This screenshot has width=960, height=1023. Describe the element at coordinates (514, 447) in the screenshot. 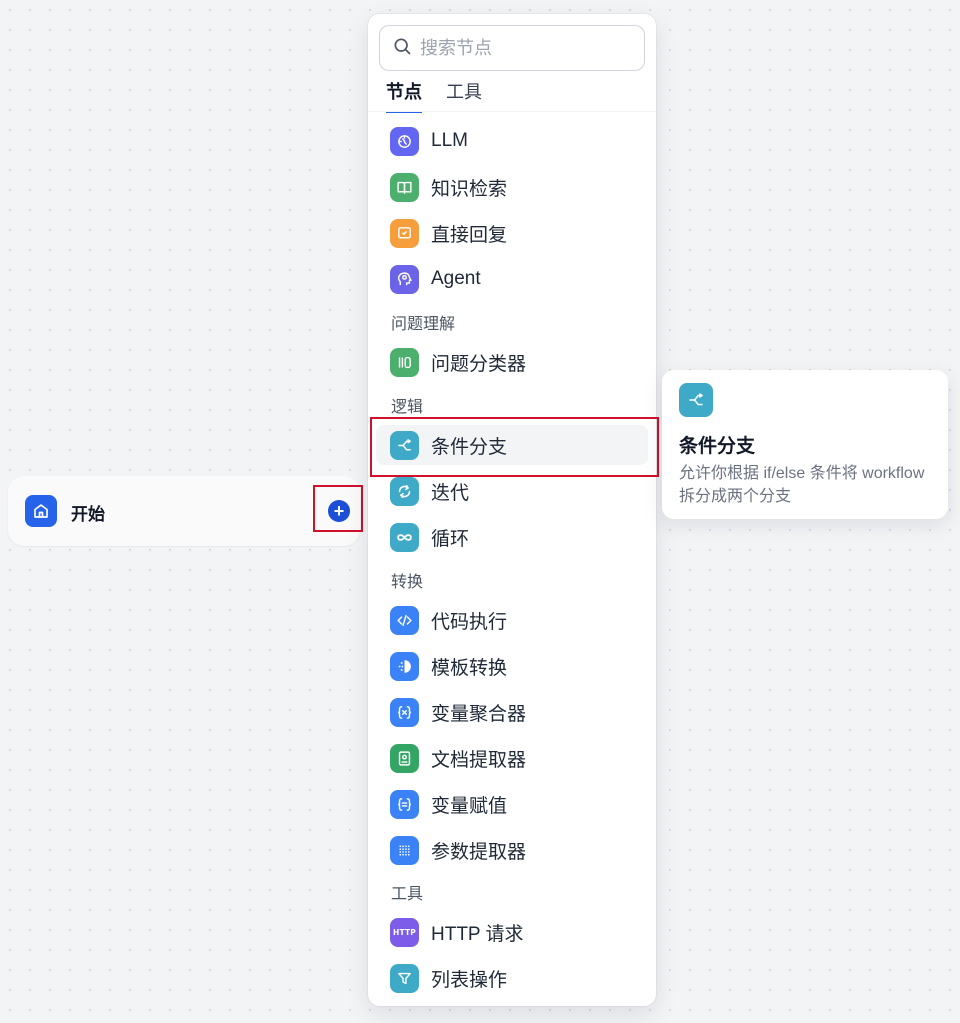

I see `selected-item-highlight` at that location.